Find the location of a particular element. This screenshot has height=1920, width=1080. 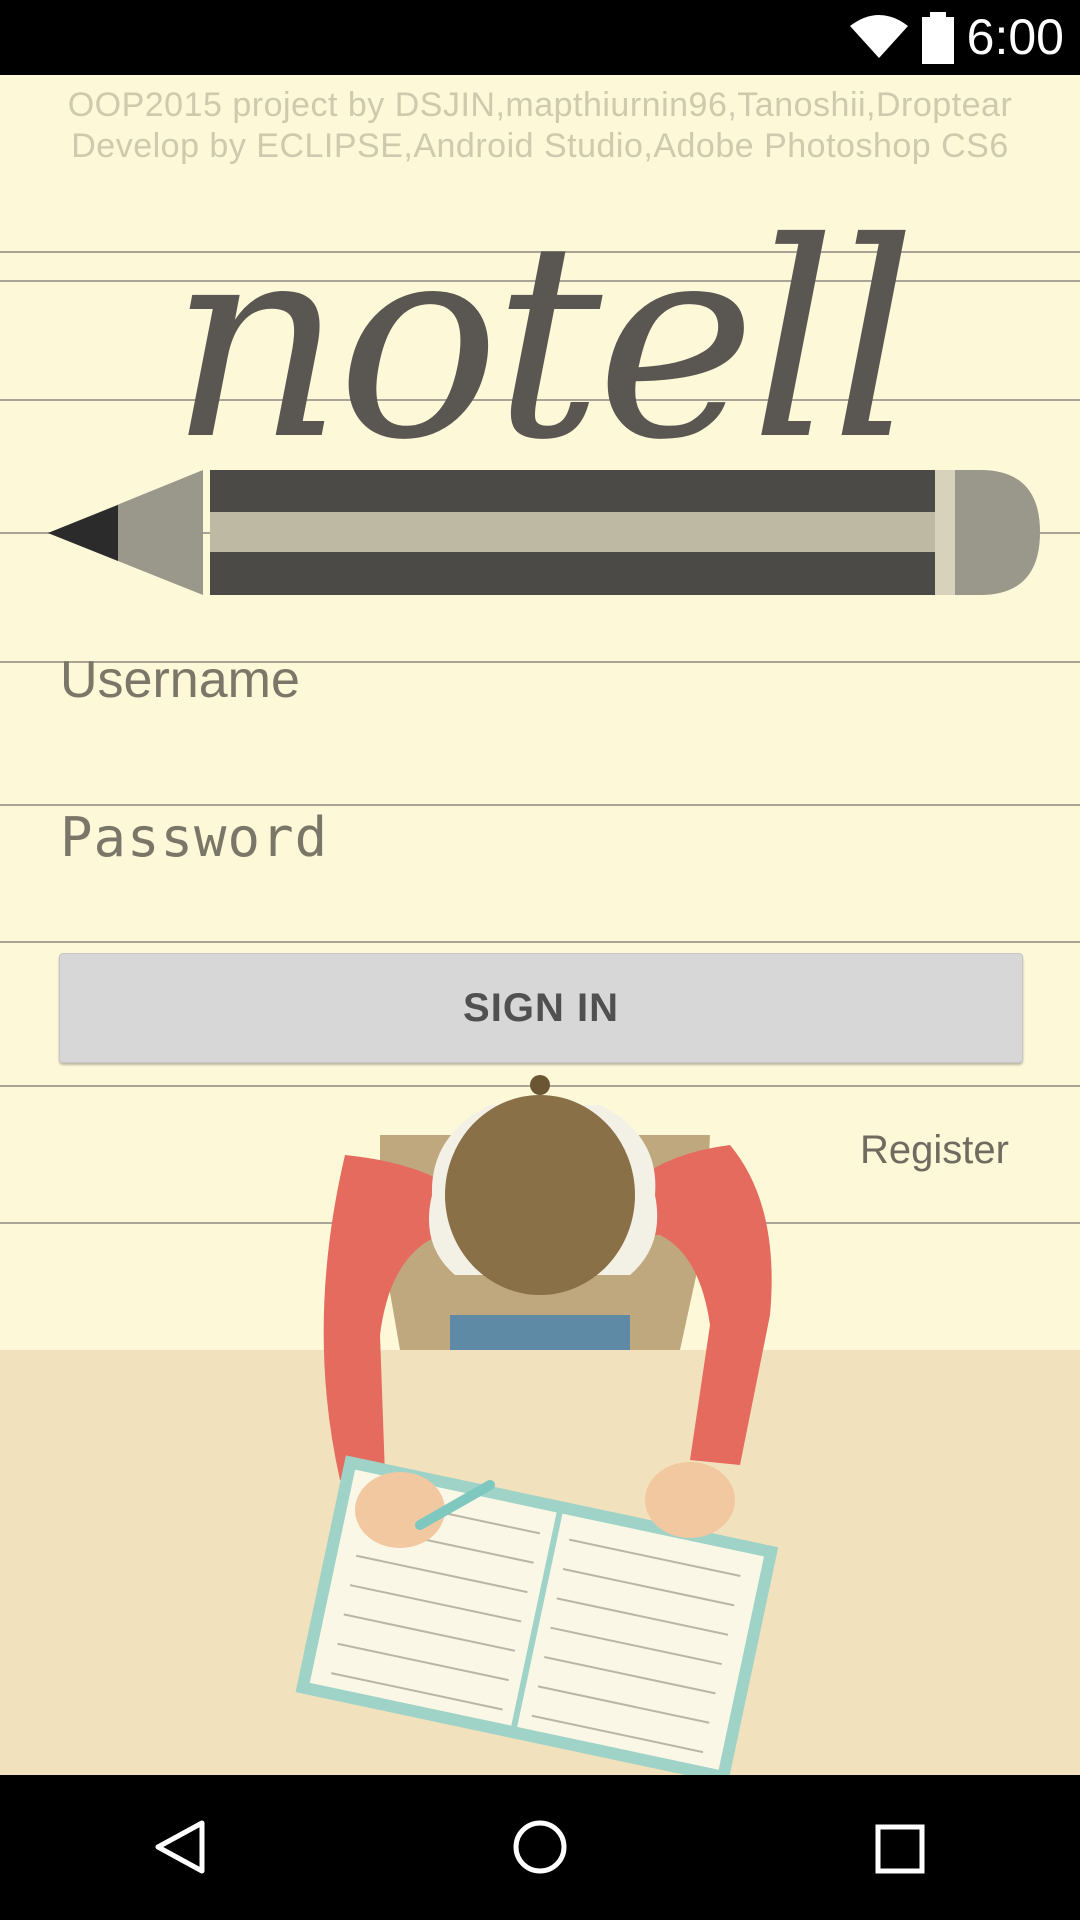

home-icon is located at coordinates (540, 1847).